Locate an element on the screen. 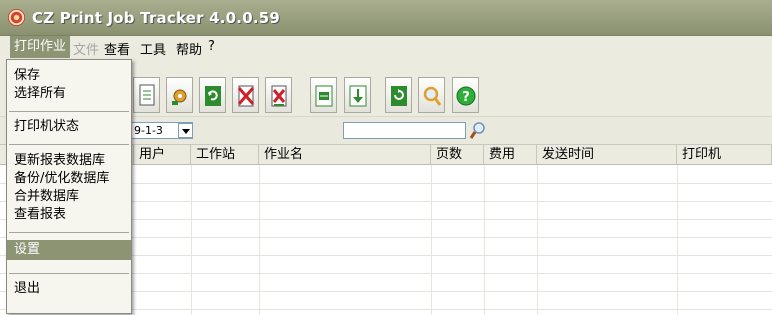 The width and height of the screenshot is (772, 315). menu-help: 帮助 is located at coordinates (189, 48).